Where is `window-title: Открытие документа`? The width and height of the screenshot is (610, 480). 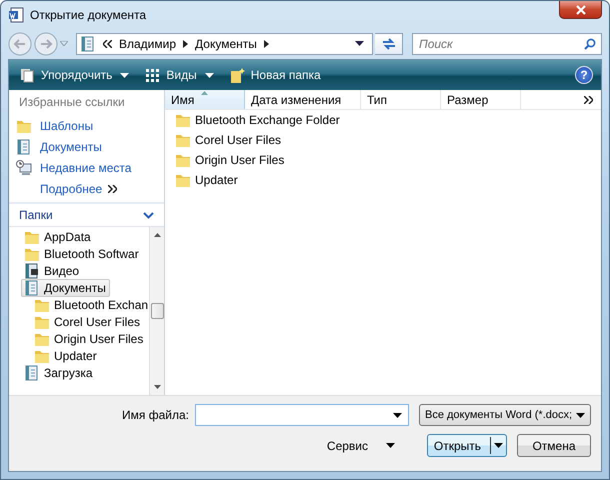 window-title: Открытие документа is located at coordinates (88, 15).